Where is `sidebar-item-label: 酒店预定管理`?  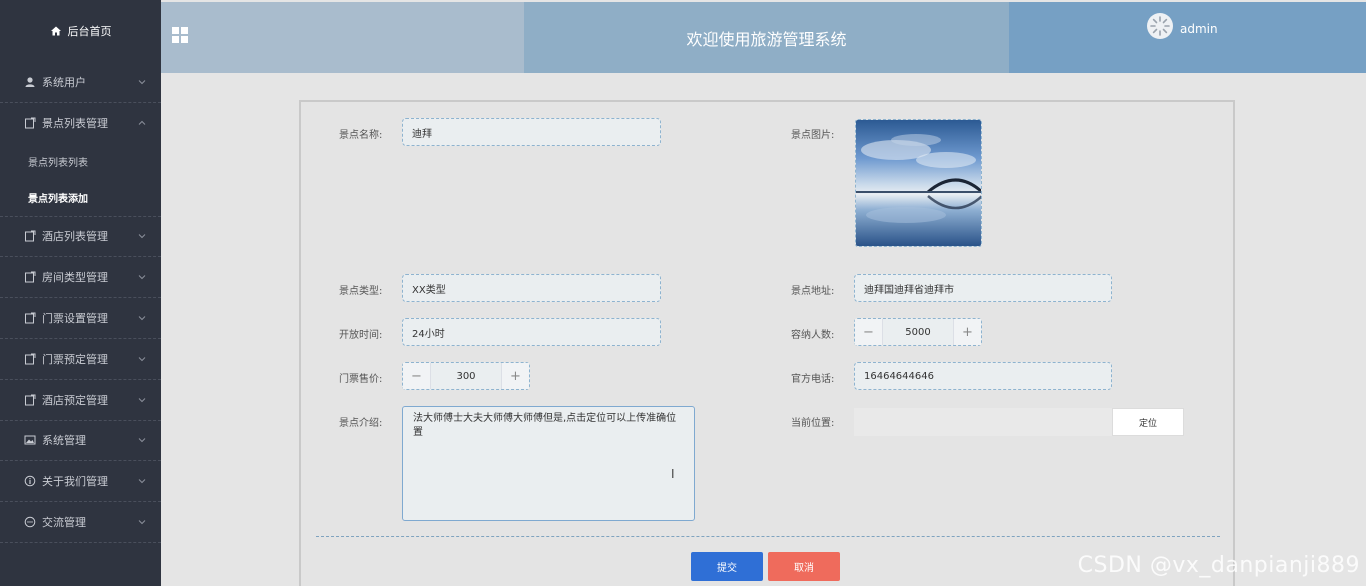
sidebar-item-label: 酒店预定管理 is located at coordinates (75, 400).